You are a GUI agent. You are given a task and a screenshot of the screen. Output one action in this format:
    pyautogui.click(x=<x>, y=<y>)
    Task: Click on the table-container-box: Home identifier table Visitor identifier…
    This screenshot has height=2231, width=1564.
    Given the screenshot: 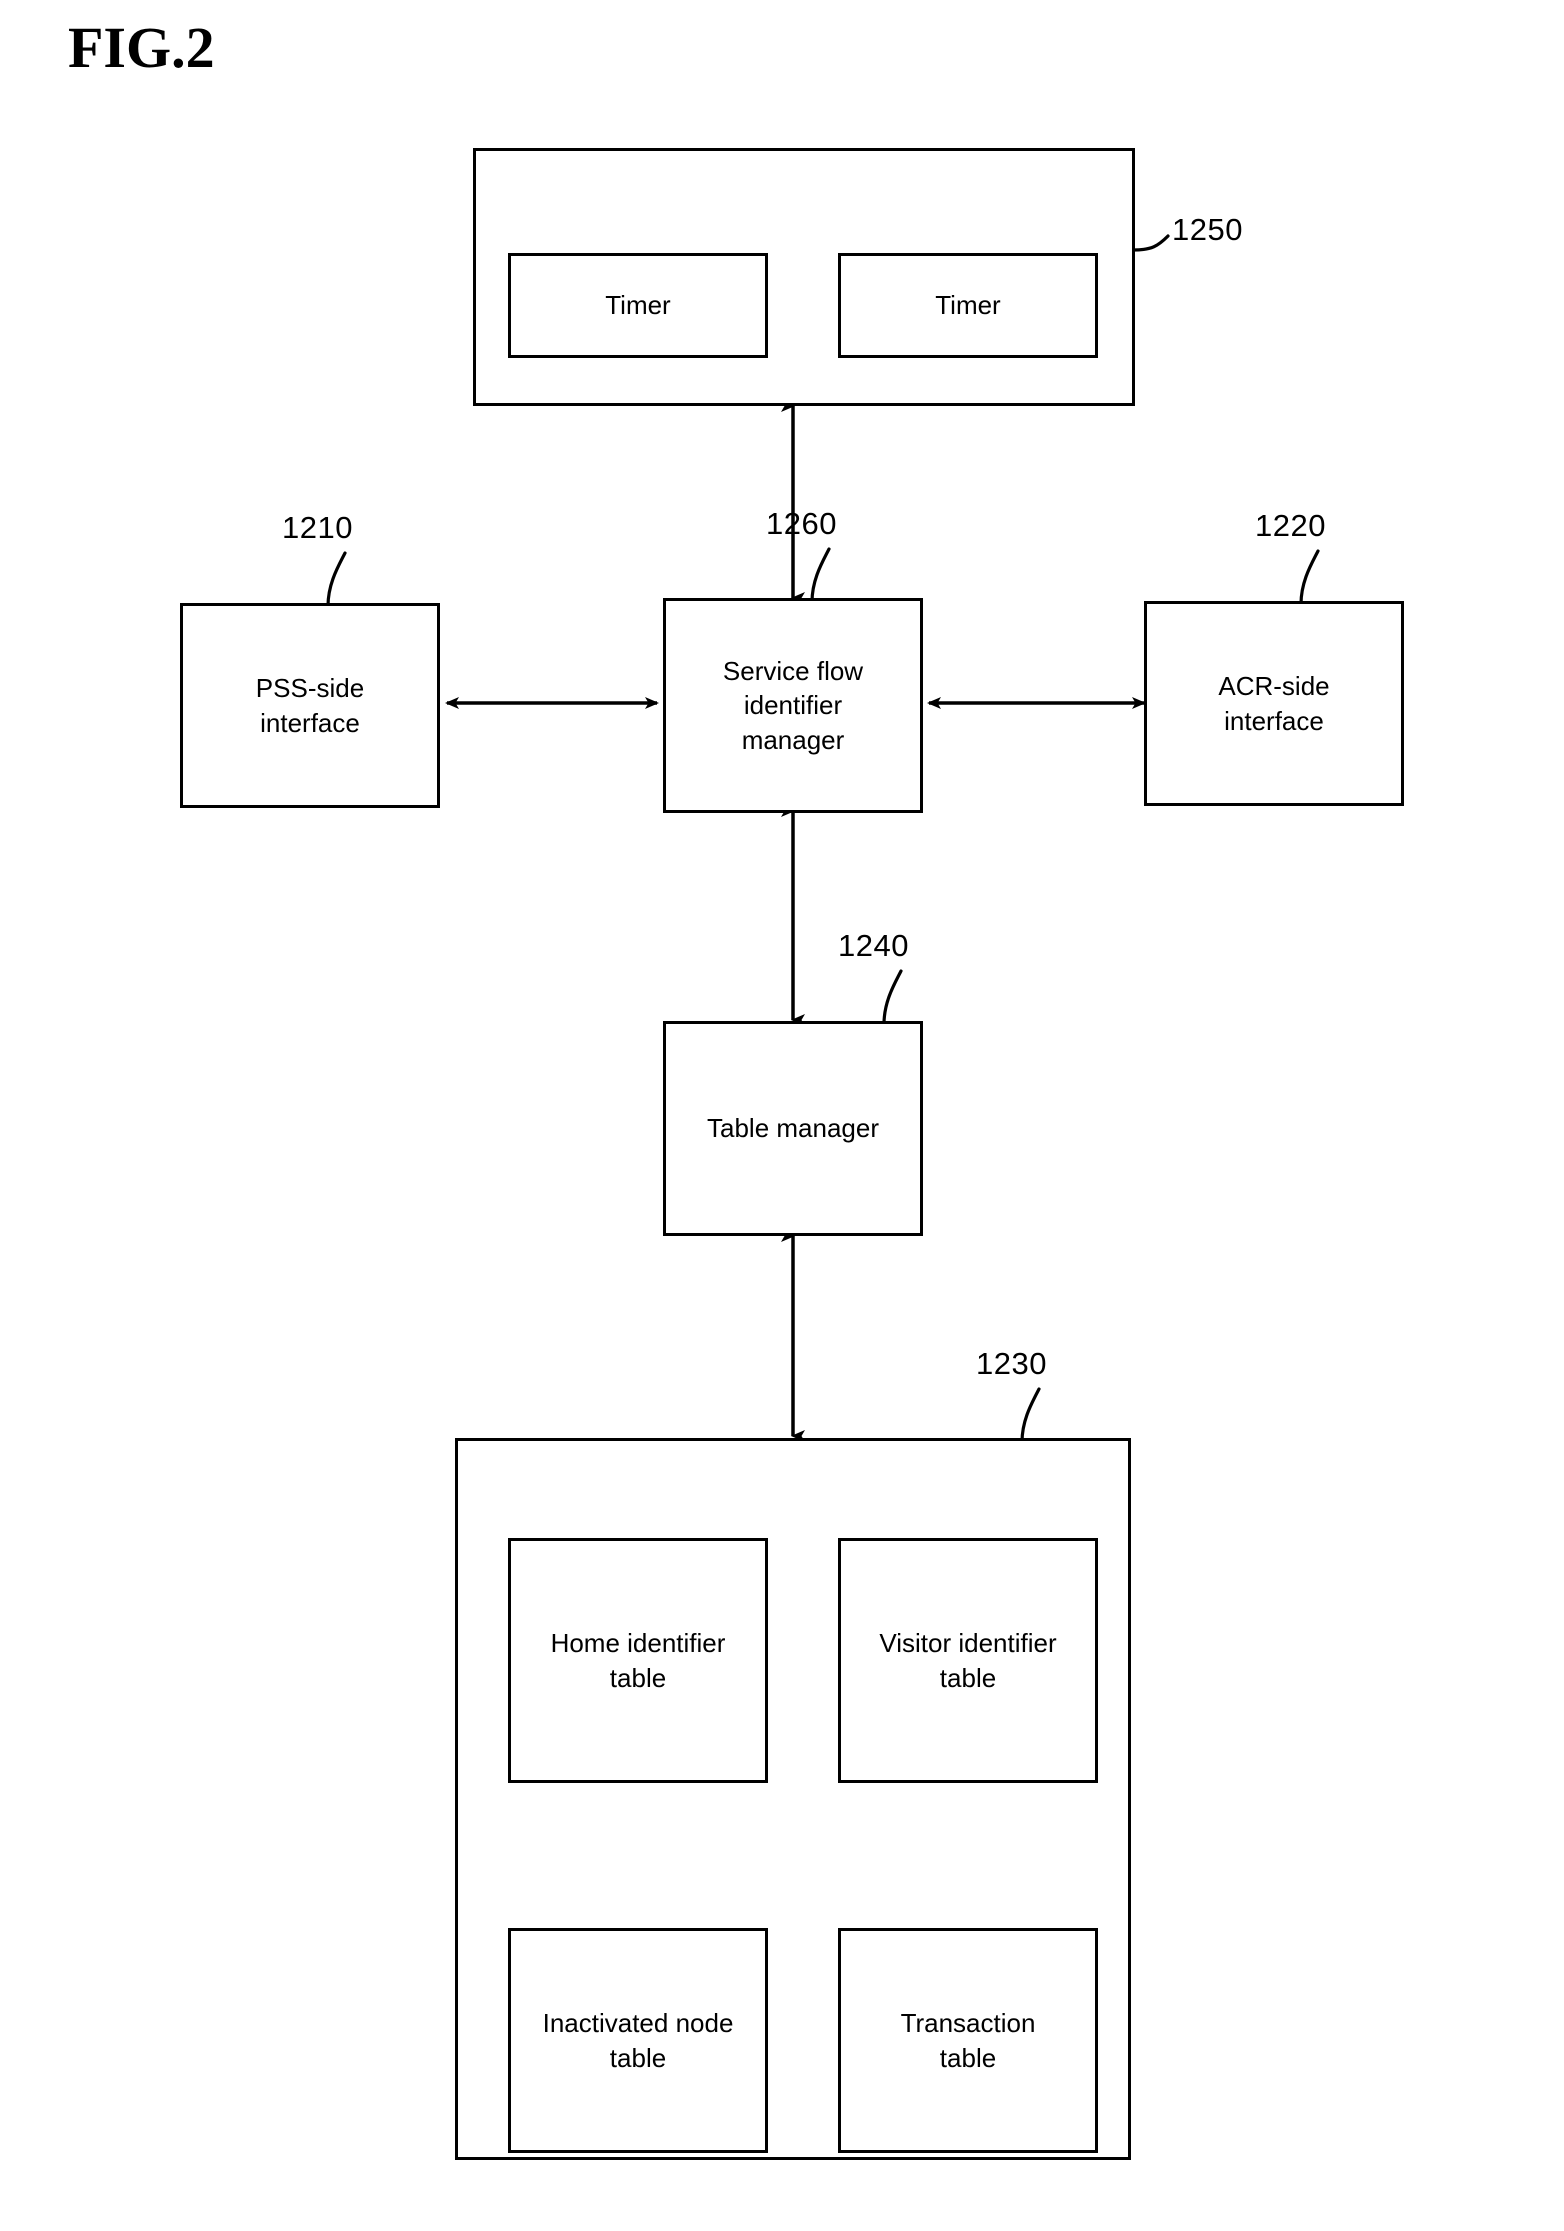 What is the action you would take?
    pyautogui.click(x=793, y=1799)
    